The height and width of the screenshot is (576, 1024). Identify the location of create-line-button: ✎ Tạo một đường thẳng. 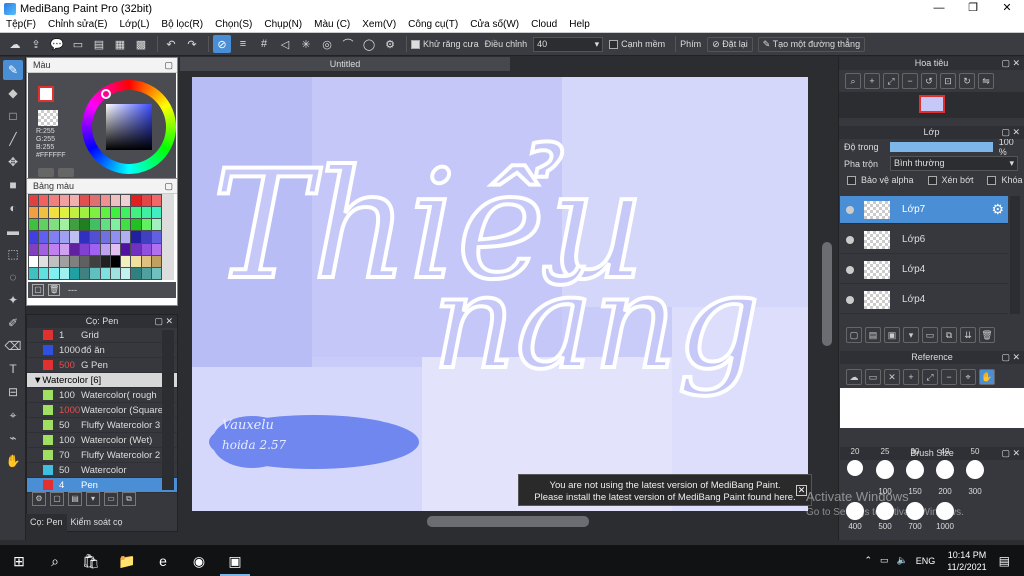
(811, 44).